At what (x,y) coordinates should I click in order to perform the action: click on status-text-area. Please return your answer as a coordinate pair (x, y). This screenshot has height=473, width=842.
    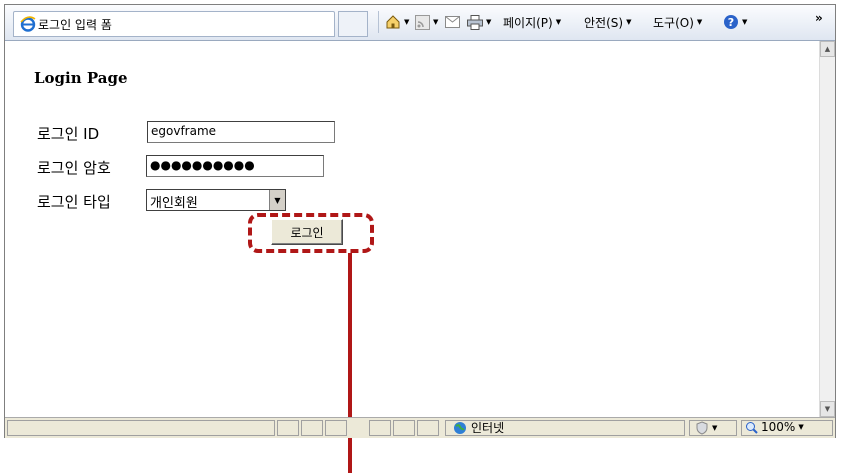
    Looking at the image, I should click on (141, 428).